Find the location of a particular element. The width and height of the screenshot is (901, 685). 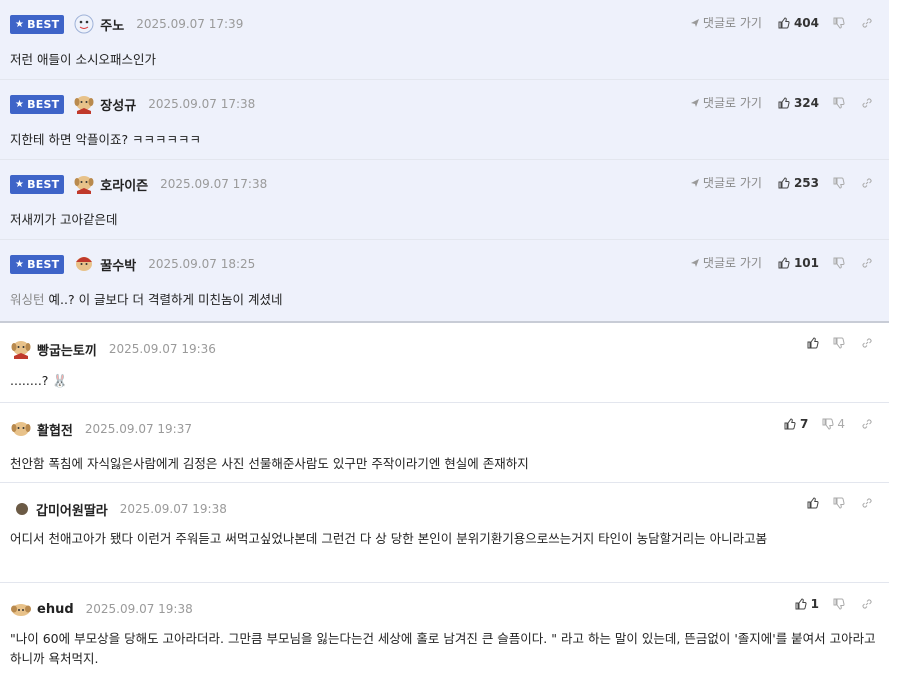

comment-actions: 댓글로 가기 324 is located at coordinates (781, 102).